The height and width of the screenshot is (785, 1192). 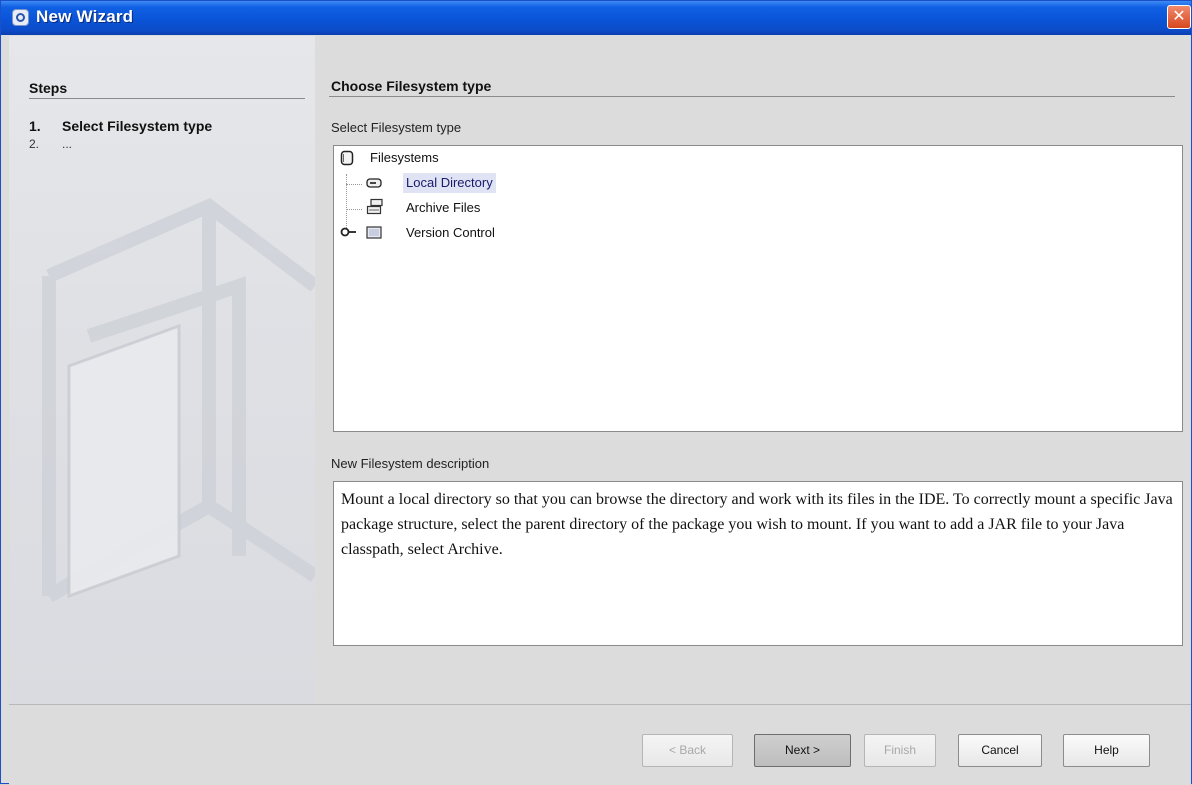 I want to click on steps-heading: Steps, so click(x=48, y=88).